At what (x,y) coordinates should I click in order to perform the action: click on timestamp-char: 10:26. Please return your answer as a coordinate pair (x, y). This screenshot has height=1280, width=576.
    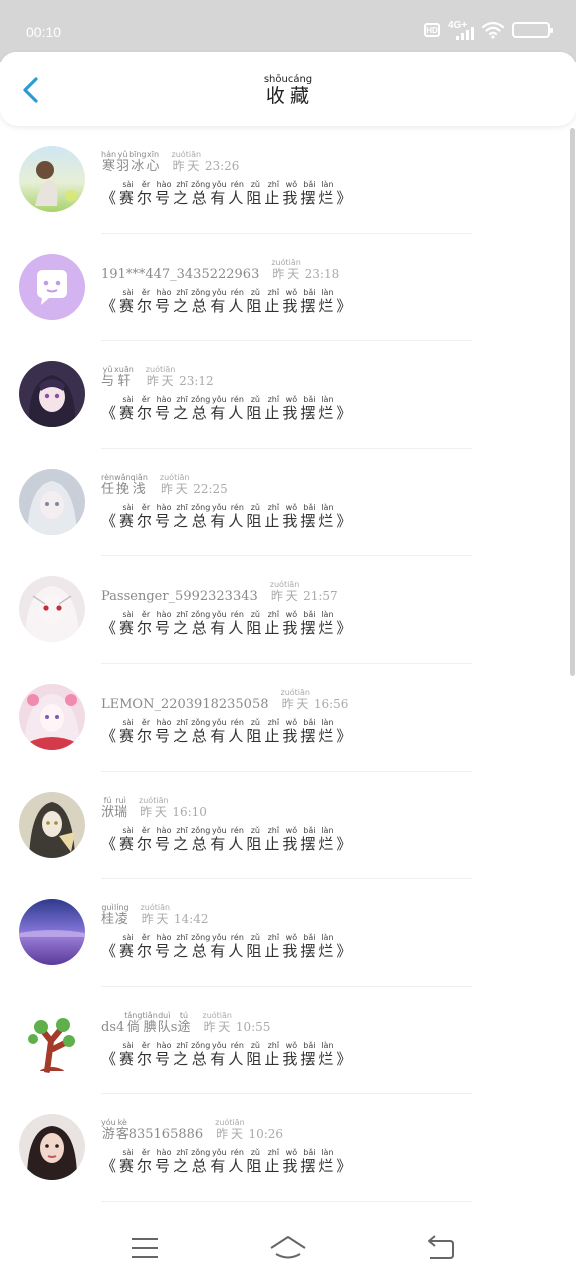
    Looking at the image, I should click on (264, 1134).